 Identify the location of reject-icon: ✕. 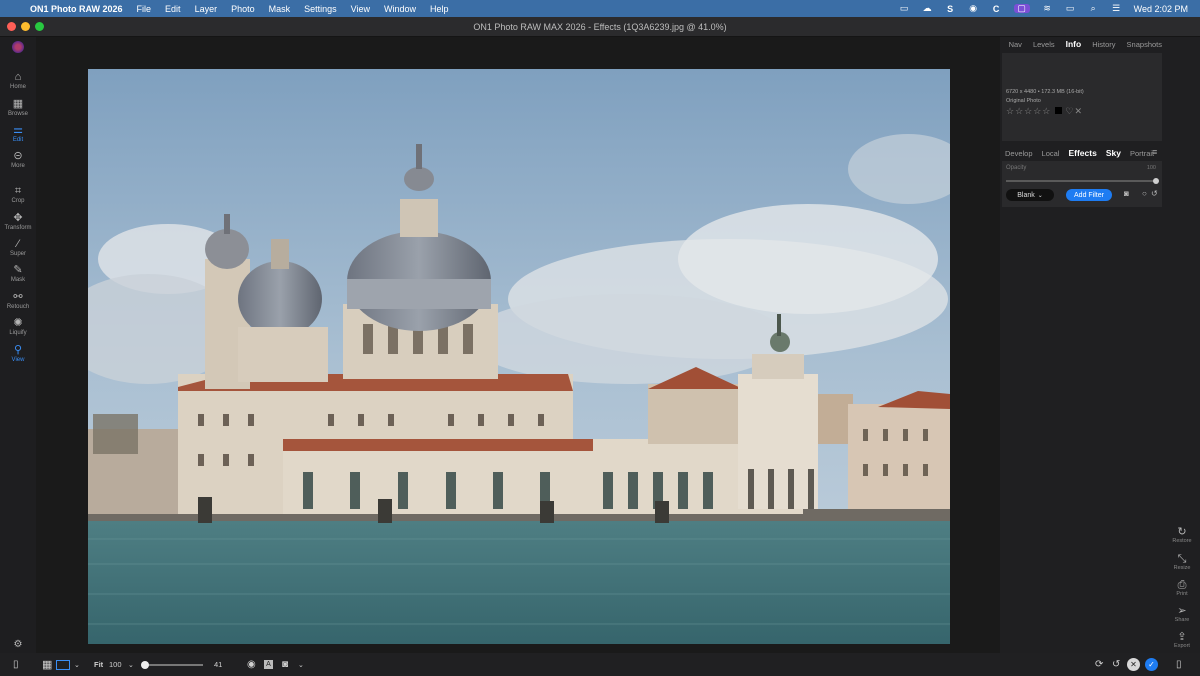
(1078, 111).